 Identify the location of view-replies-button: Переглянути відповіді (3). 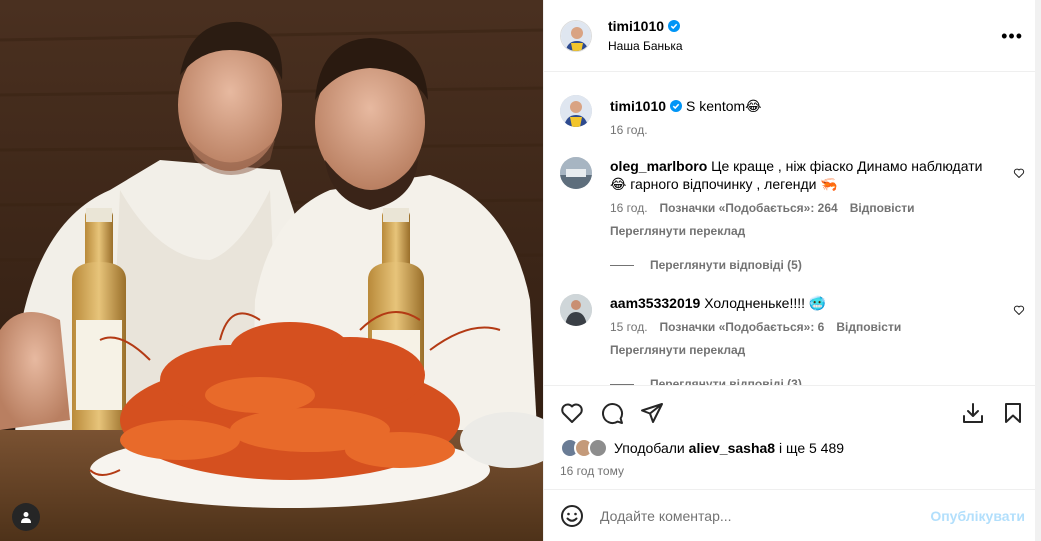
(817, 381).